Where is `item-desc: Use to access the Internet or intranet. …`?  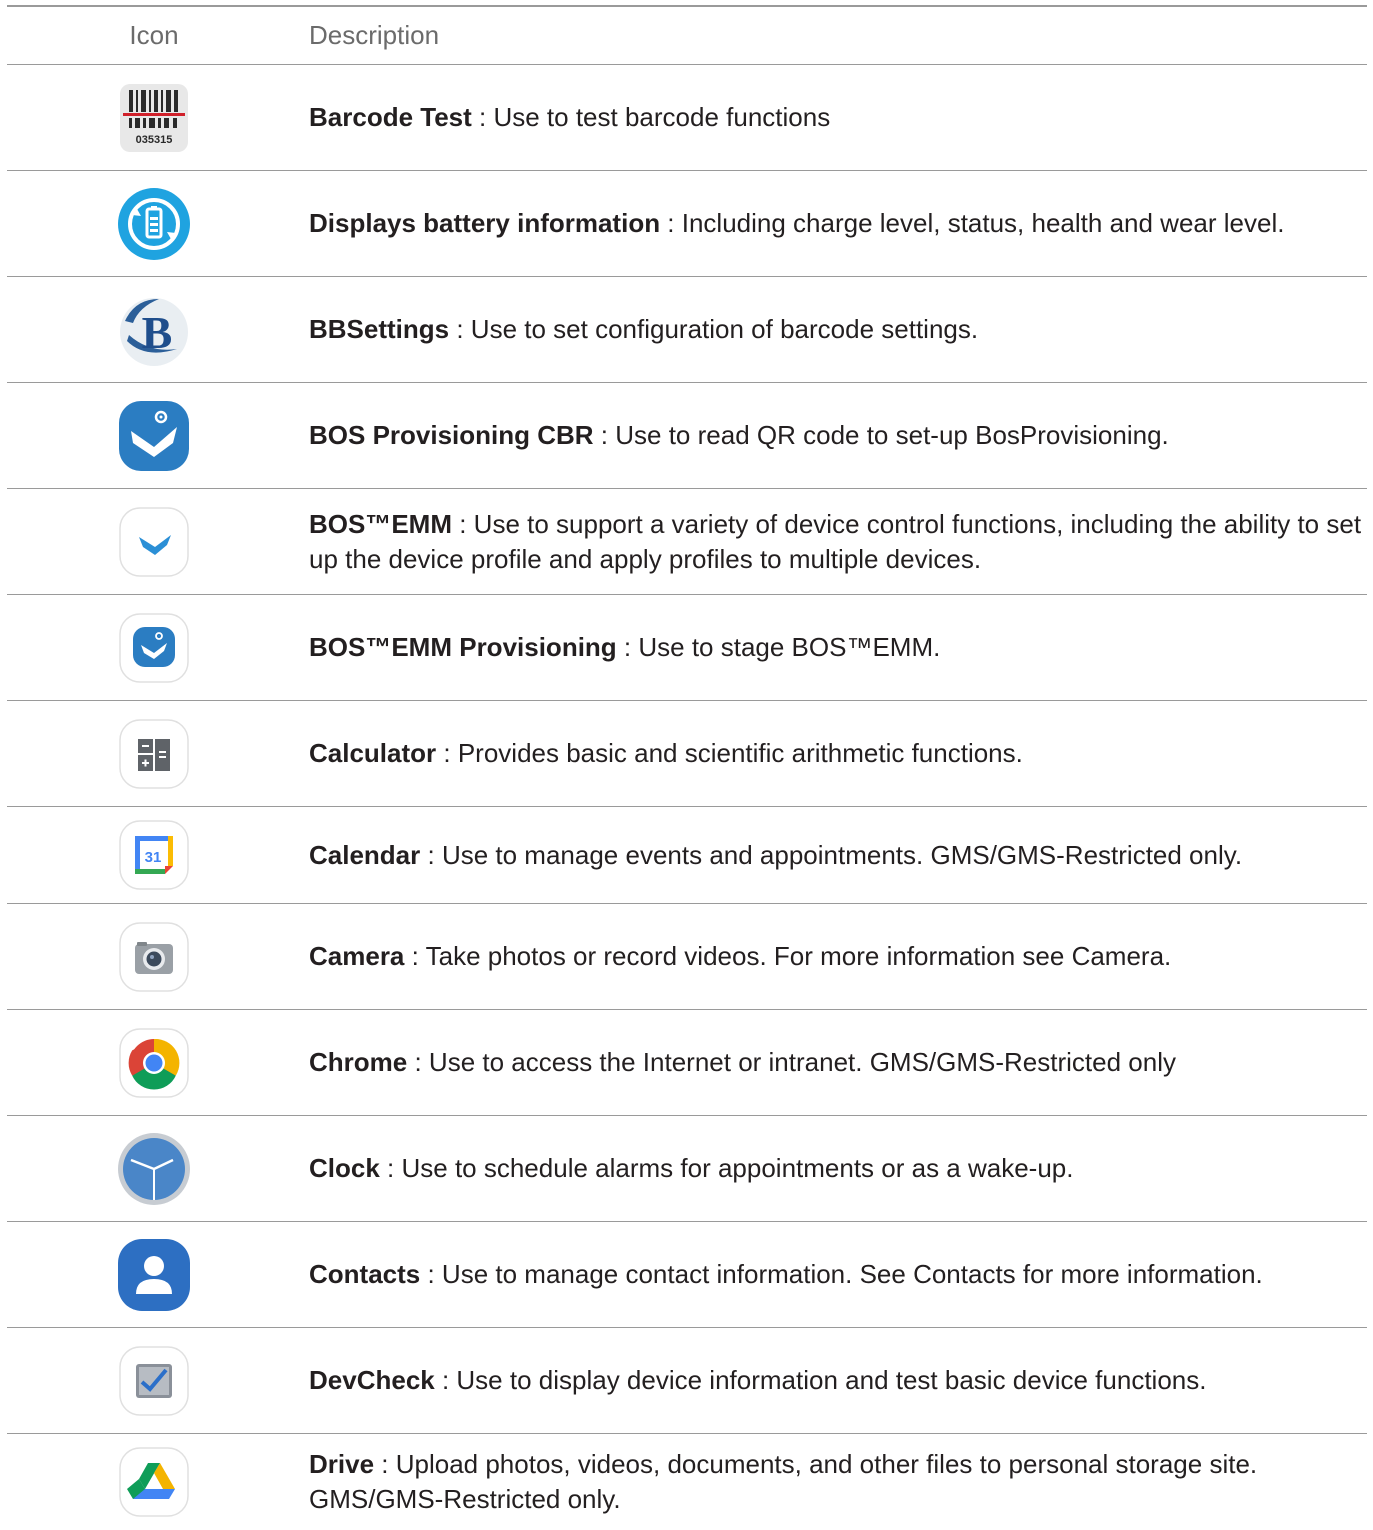 item-desc: Use to access the Internet or intranet. … is located at coordinates (802, 1062).